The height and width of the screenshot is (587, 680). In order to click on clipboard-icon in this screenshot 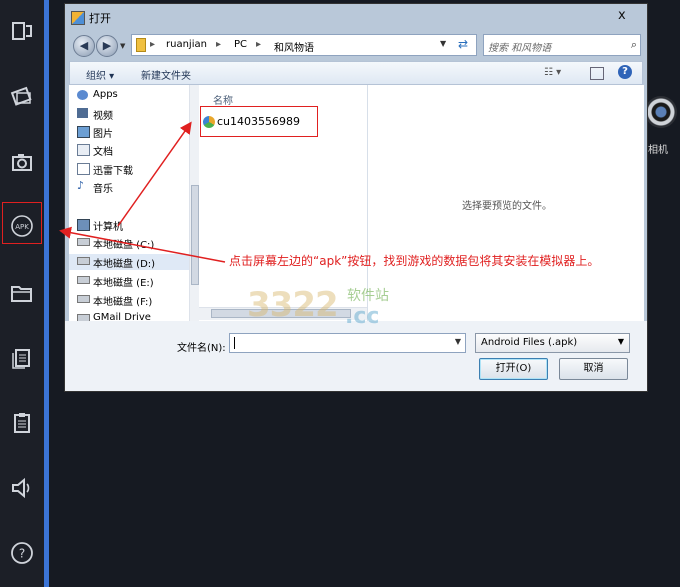, I will do `click(22, 423)`.